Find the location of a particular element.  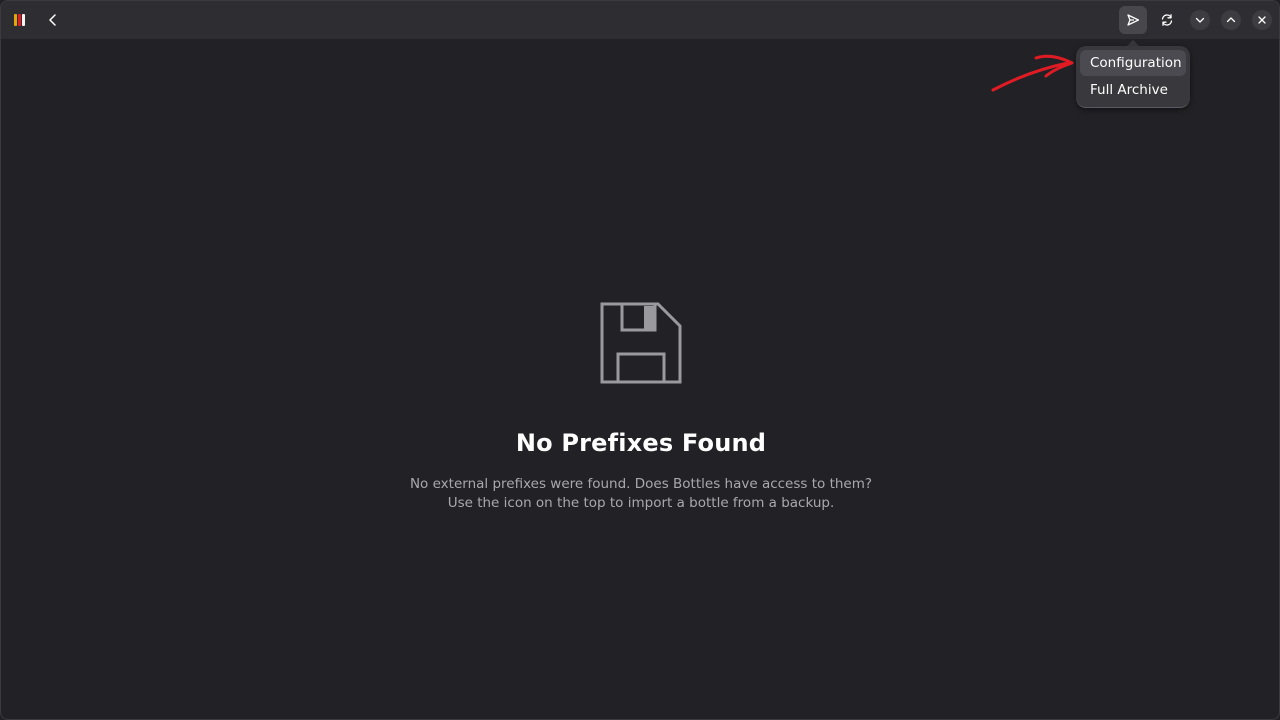

chevron-down-icon is located at coordinates (1200, 20).